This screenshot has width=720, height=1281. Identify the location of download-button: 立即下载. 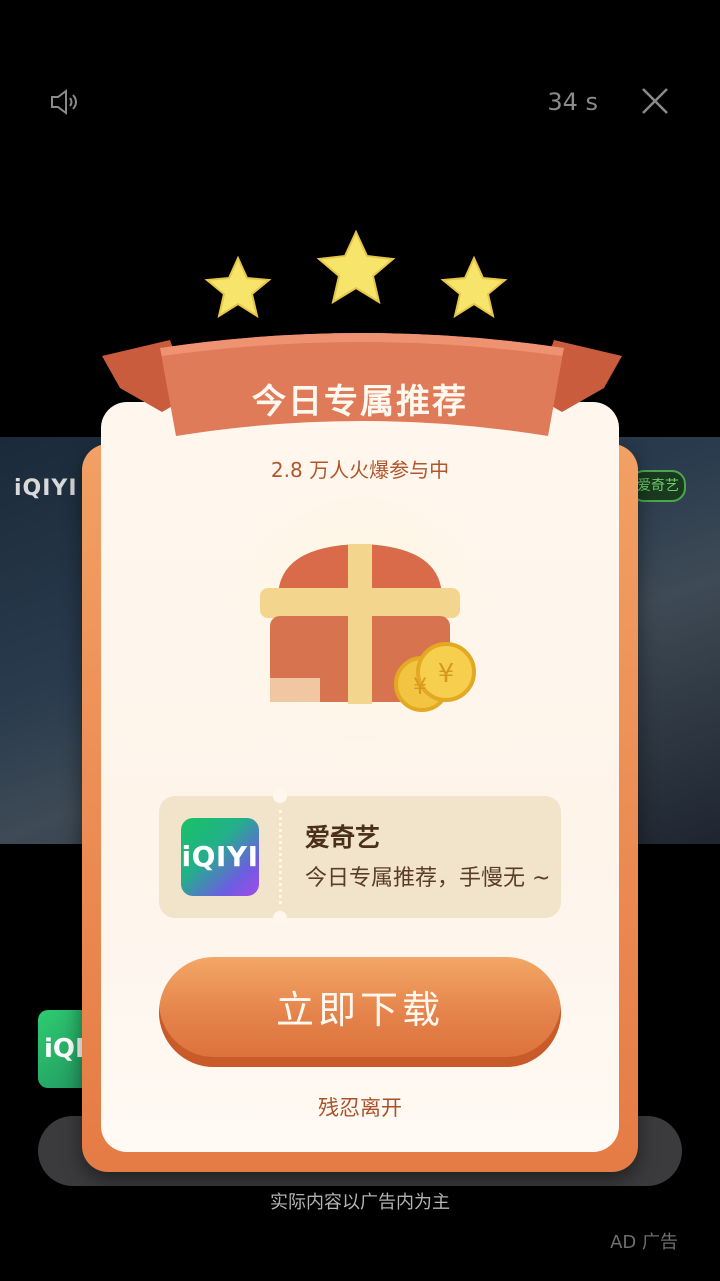
(360, 1012).